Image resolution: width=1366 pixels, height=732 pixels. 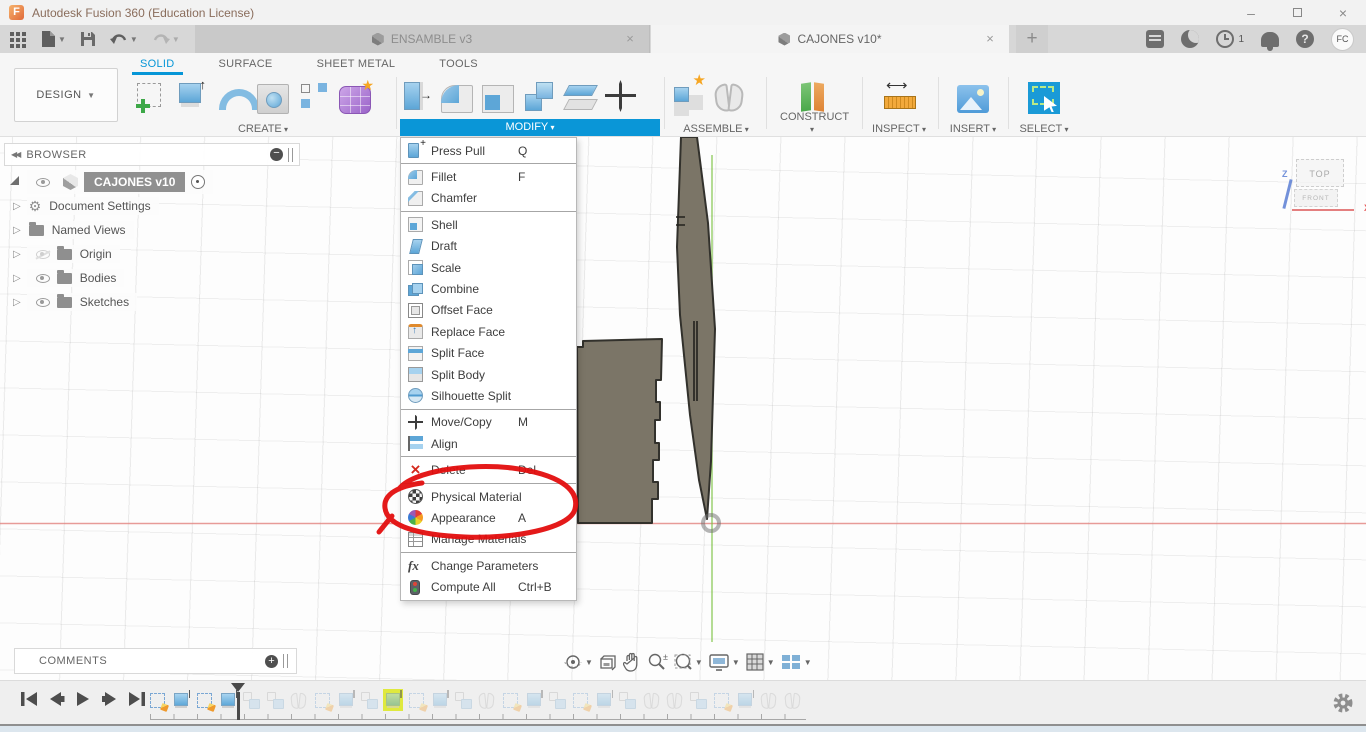 I want to click on browser-tree-row: ▷ Origin, so click(x=152, y=254).